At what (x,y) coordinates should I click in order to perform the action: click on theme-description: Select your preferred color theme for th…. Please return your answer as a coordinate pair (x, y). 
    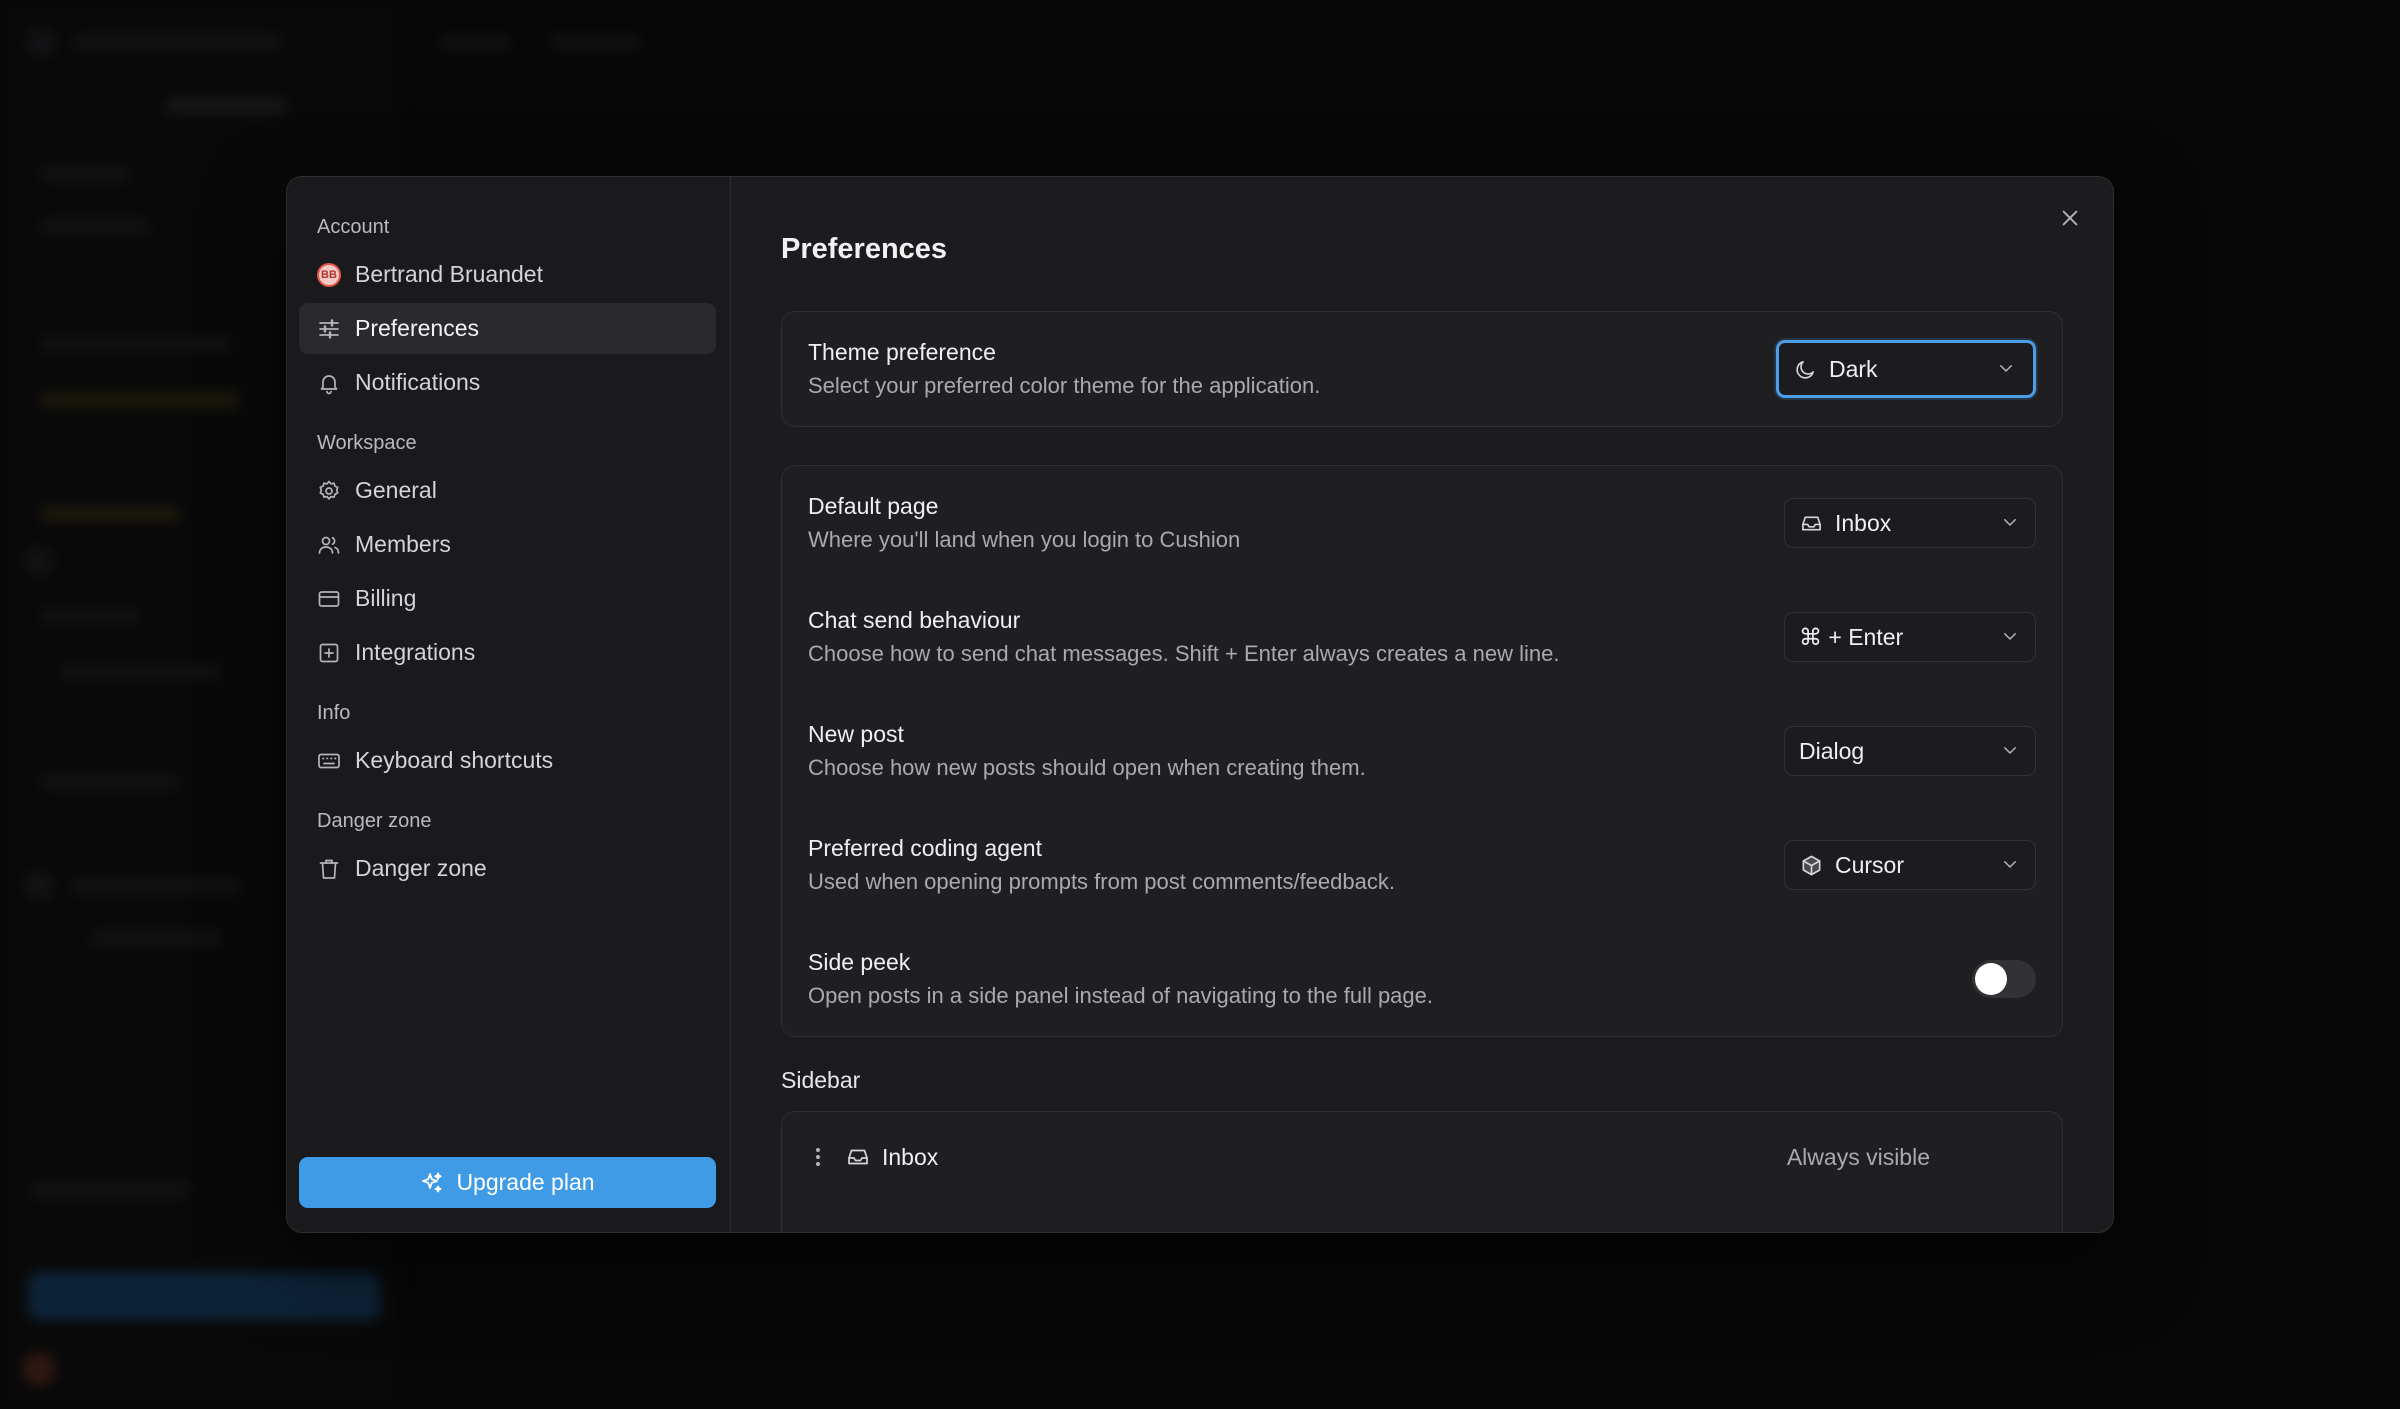
    Looking at the image, I should click on (1064, 385).